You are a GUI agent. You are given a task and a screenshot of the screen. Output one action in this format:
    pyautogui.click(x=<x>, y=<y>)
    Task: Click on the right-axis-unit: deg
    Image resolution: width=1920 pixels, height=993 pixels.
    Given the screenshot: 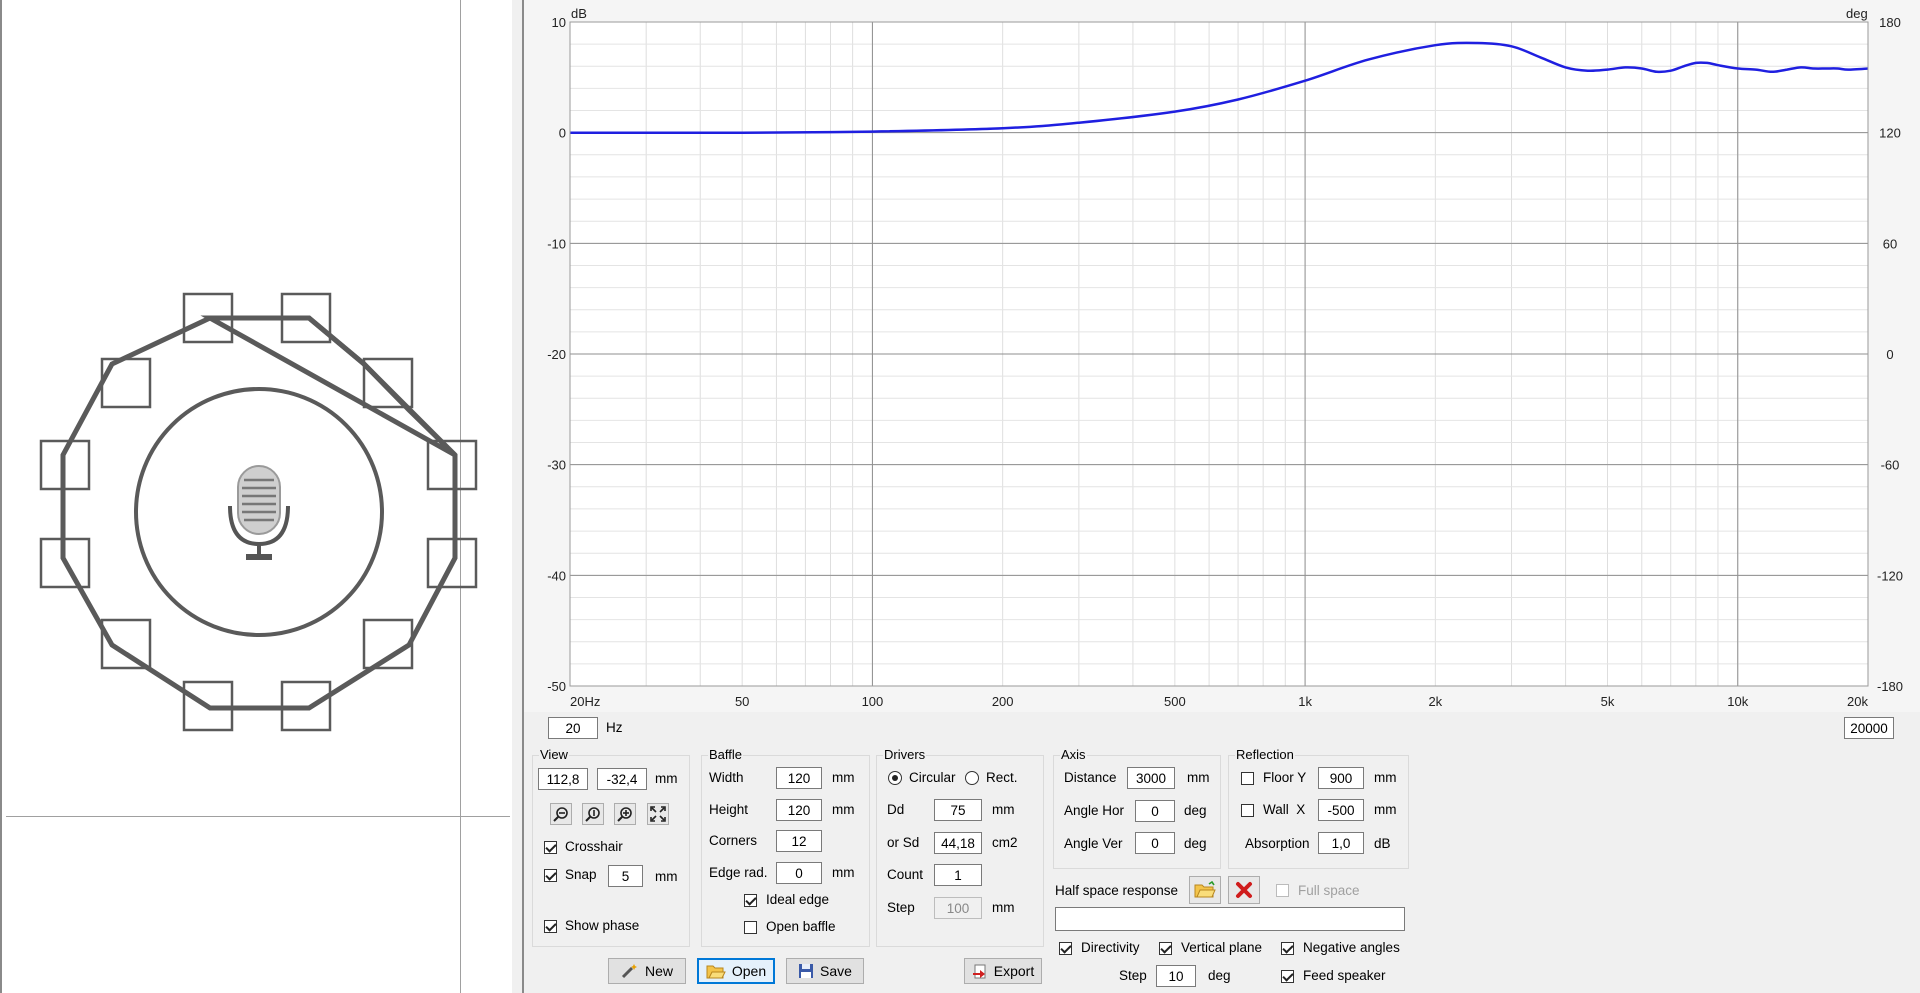 What is the action you would take?
    pyautogui.click(x=1857, y=13)
    